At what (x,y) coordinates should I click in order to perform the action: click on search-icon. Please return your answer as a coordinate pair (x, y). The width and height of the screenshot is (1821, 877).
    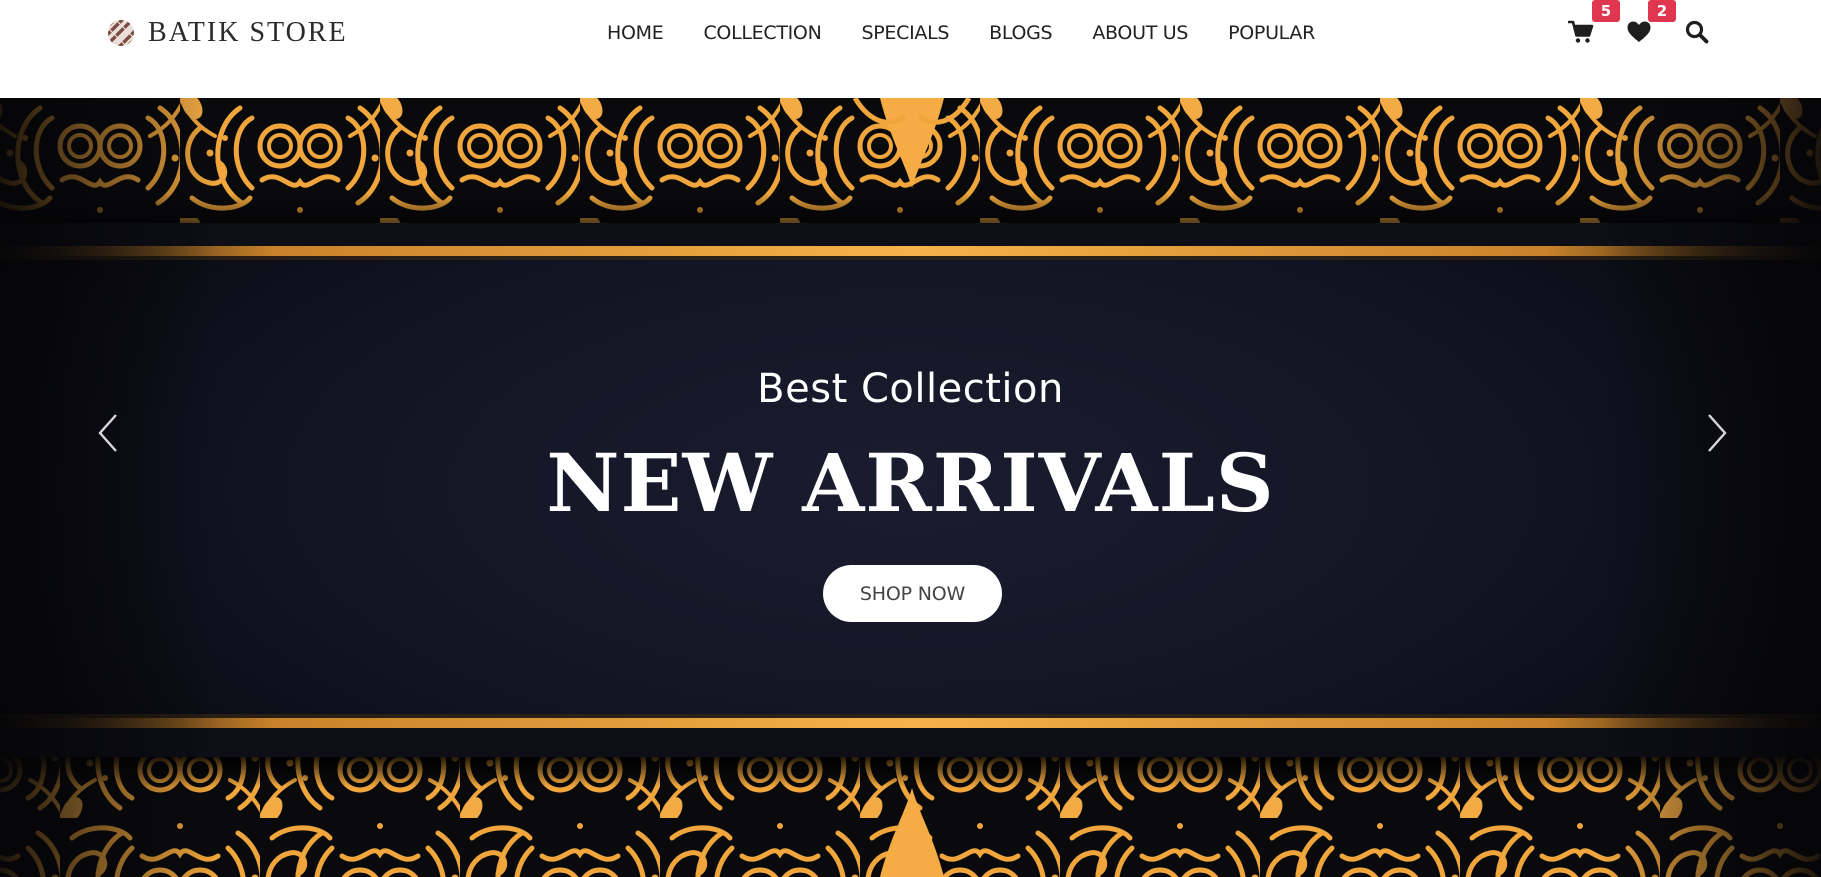
    Looking at the image, I should click on (1697, 32).